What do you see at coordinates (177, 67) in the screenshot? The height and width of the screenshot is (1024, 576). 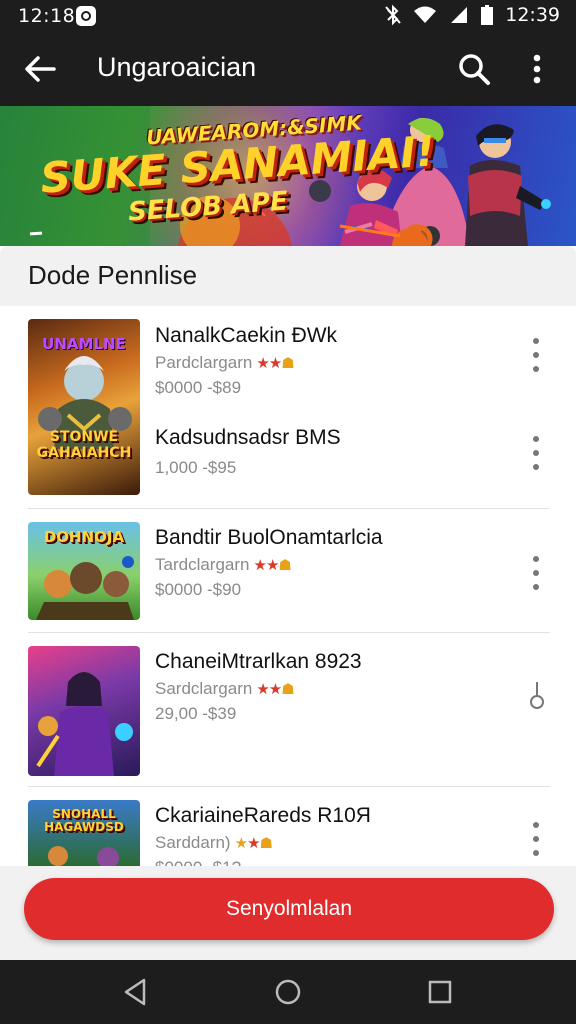 I see `page-title: Ungaroaician` at bounding box center [177, 67].